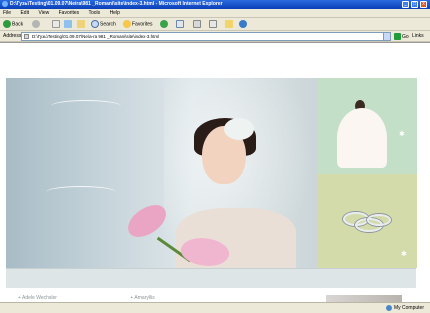 The width and height of the screenshot is (430, 313). Describe the element at coordinates (26, 36) in the screenshot. I see `page-icon` at that location.